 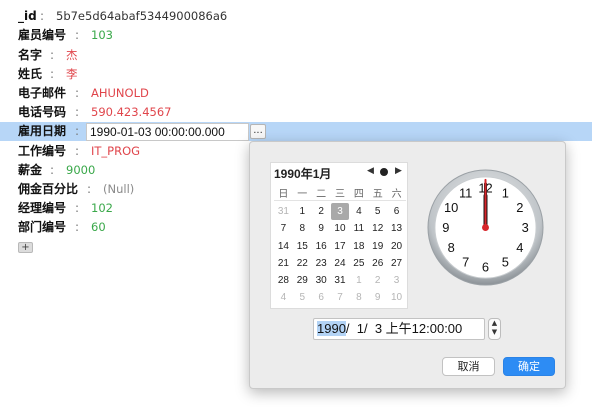 What do you see at coordinates (303, 174) in the screenshot?
I see `calendar-month-title: 1990年1月` at bounding box center [303, 174].